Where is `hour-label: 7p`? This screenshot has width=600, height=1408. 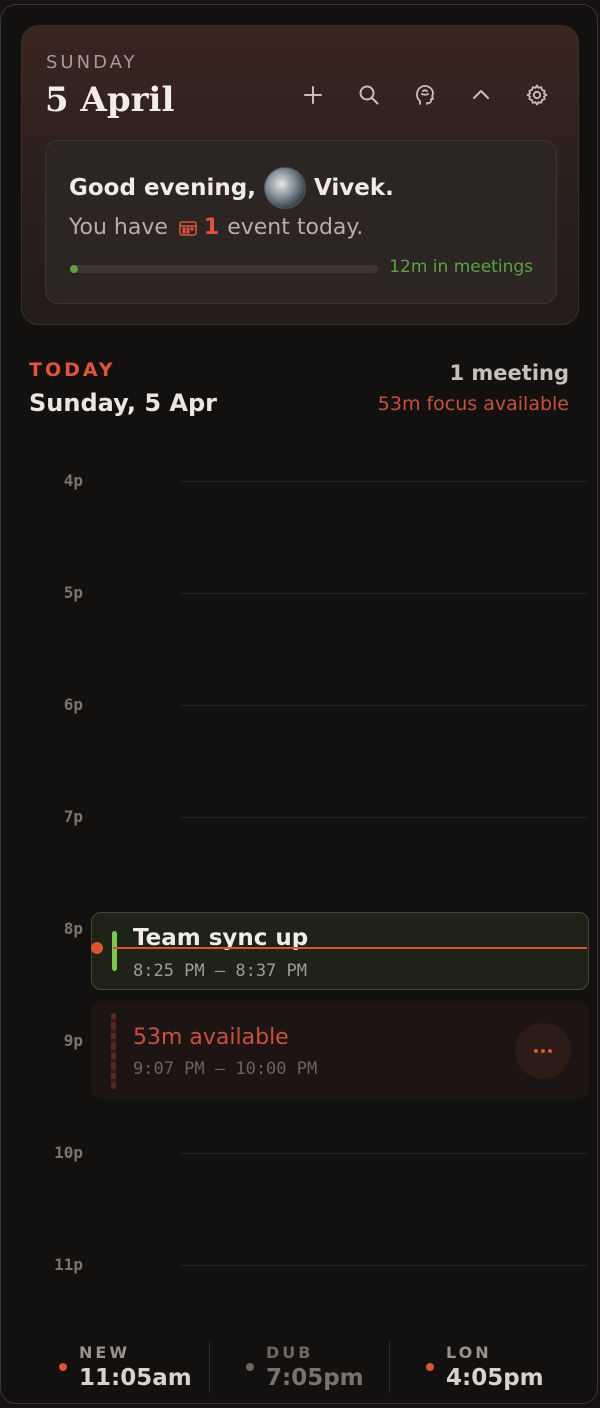 hour-label: 7p is located at coordinates (73, 816).